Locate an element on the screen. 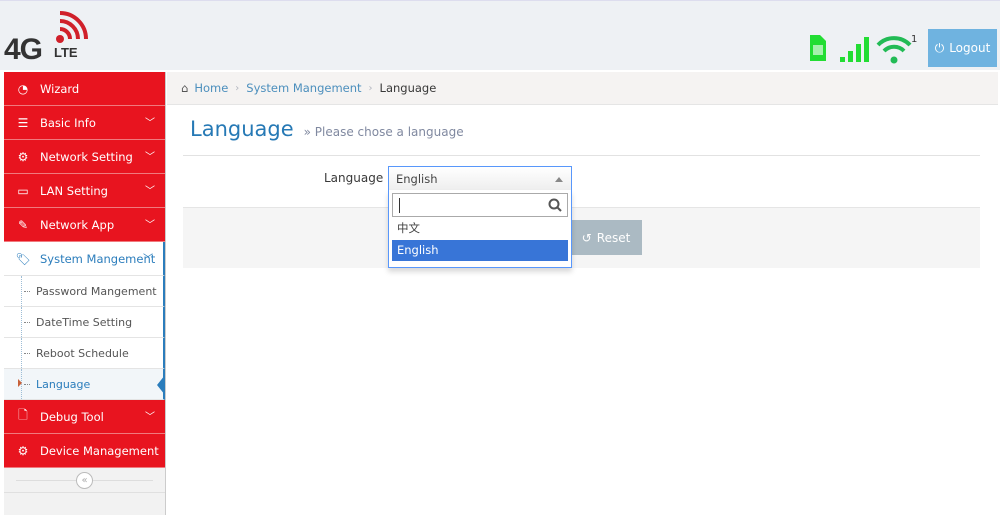 This screenshot has width=1000, height=515. sidebar-item-network-app: ✎ Network App ﹀ is located at coordinates (84, 225).